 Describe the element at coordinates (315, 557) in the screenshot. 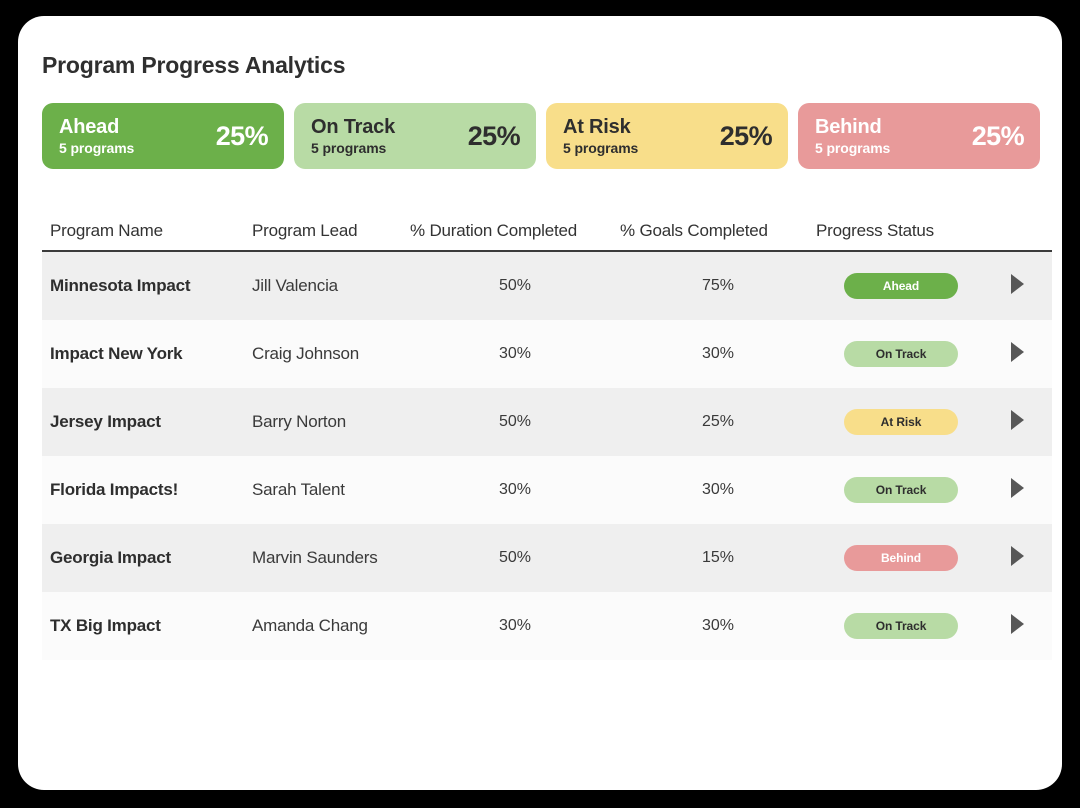

I see `cell-program-lead-text: Marvin Saunders` at that location.